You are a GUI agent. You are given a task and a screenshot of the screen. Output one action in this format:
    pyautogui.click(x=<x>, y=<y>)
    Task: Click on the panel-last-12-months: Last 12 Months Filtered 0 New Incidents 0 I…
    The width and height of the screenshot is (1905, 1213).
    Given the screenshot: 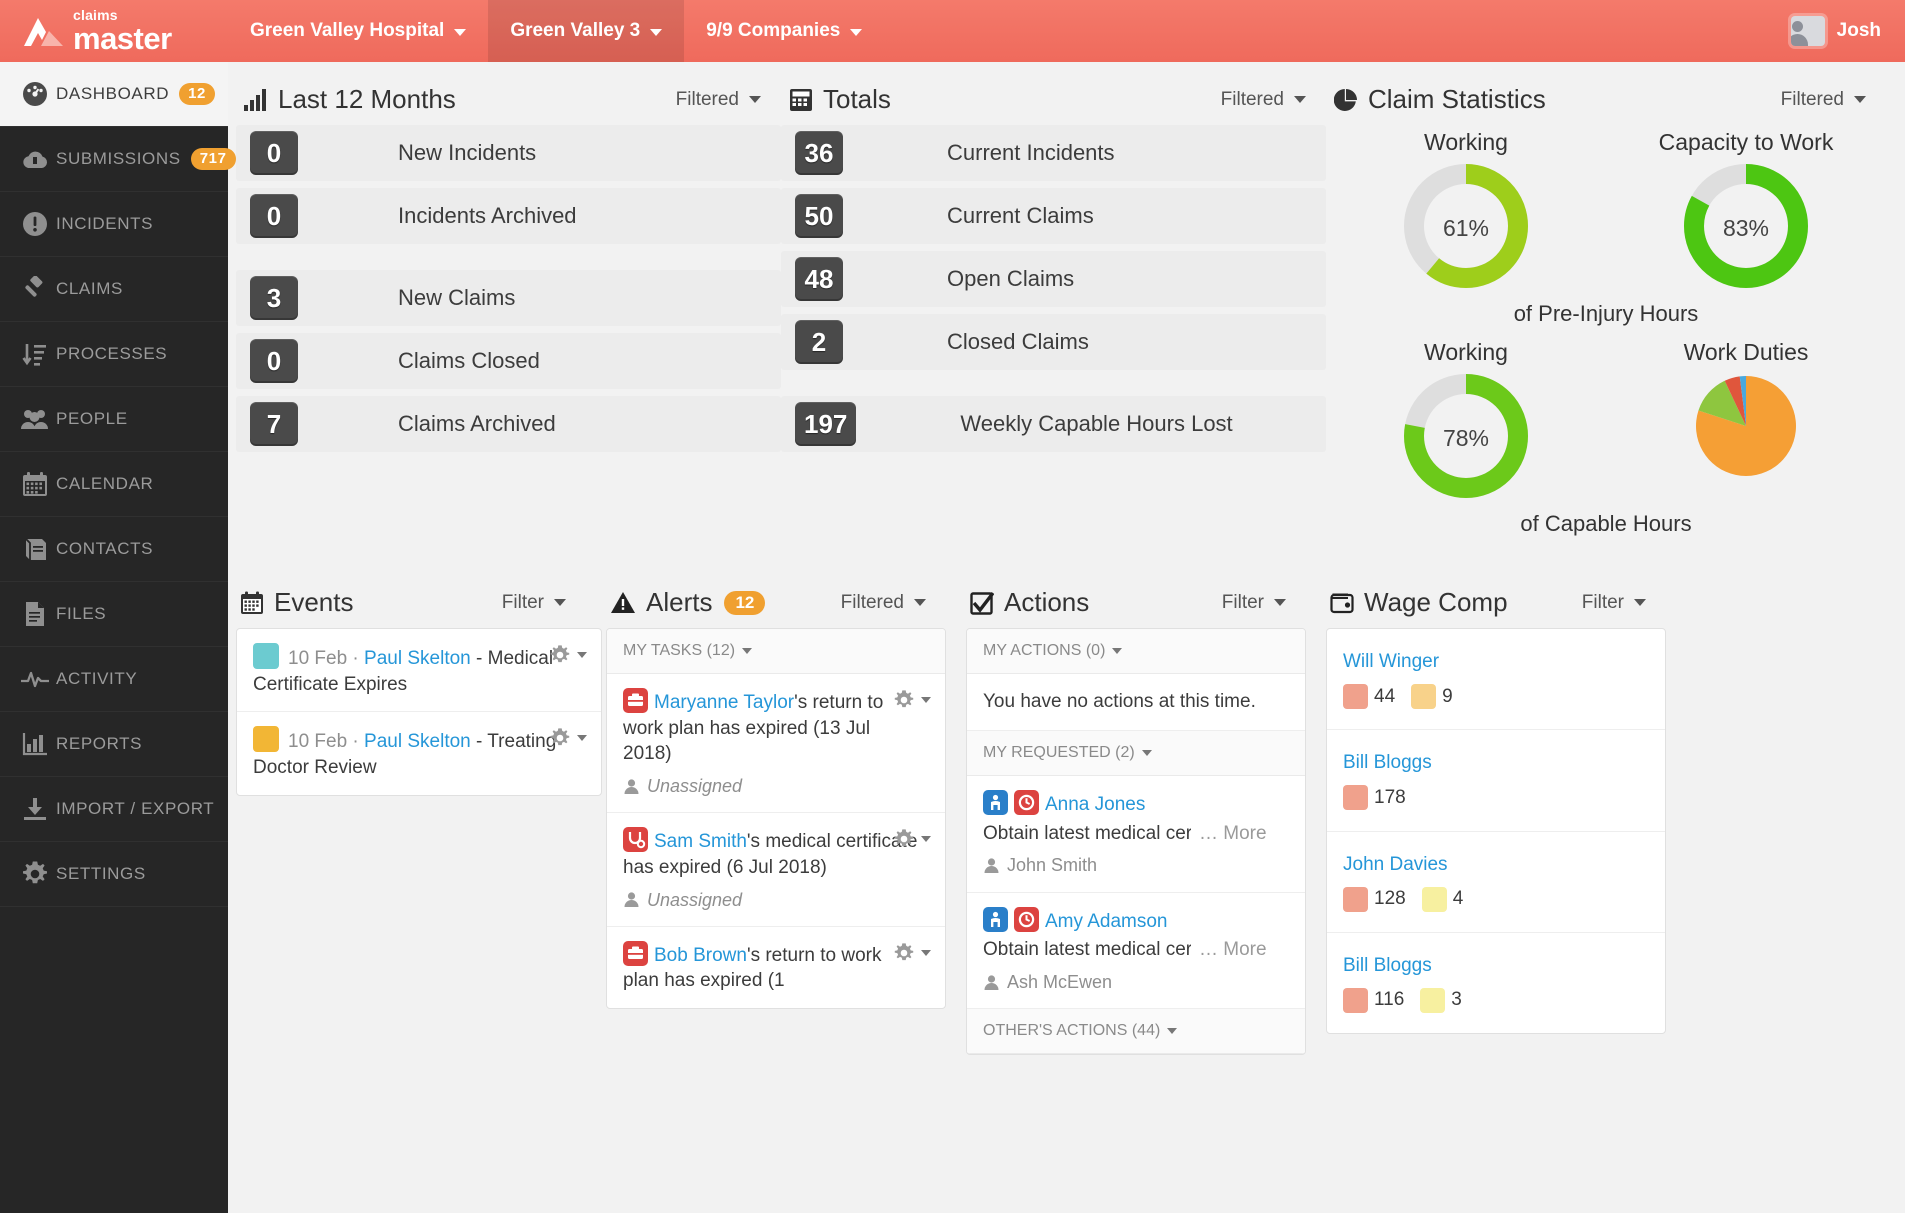 What is the action you would take?
    pyautogui.click(x=508, y=299)
    